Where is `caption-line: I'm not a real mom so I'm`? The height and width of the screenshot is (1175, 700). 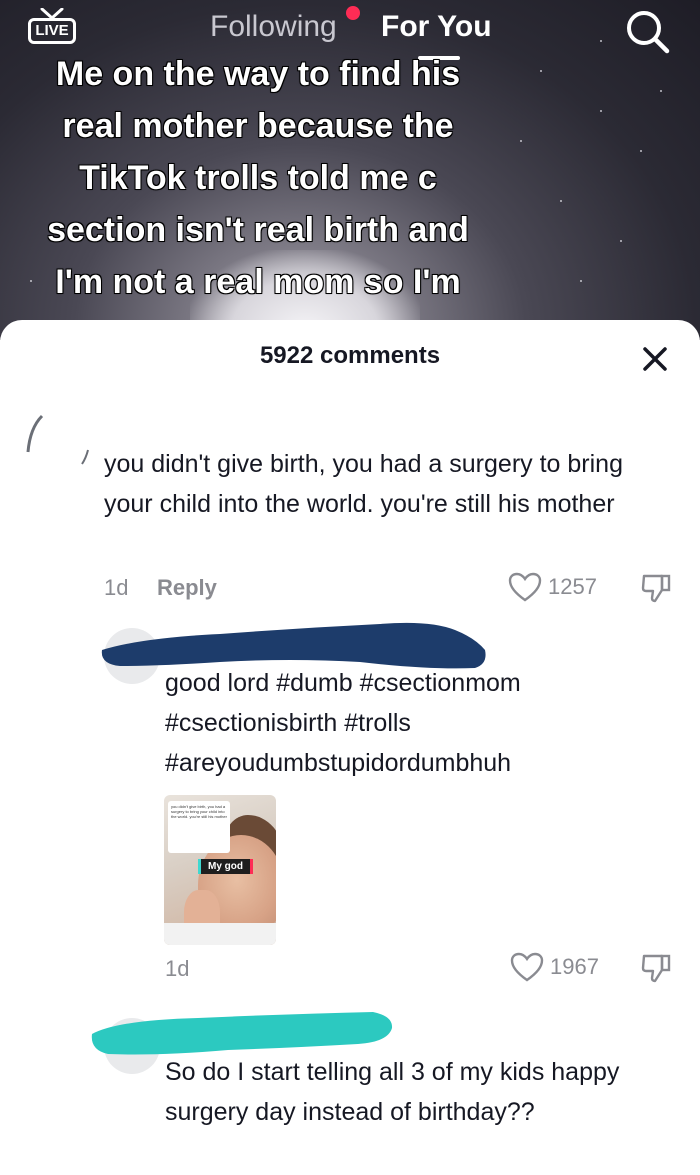
caption-line: I'm not a real mom so I'm is located at coordinates (258, 282).